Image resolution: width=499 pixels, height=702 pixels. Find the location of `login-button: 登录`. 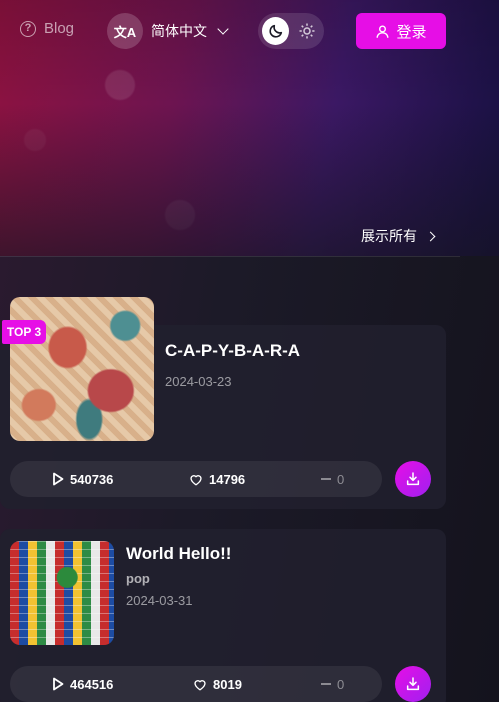

login-button: 登录 is located at coordinates (401, 31).